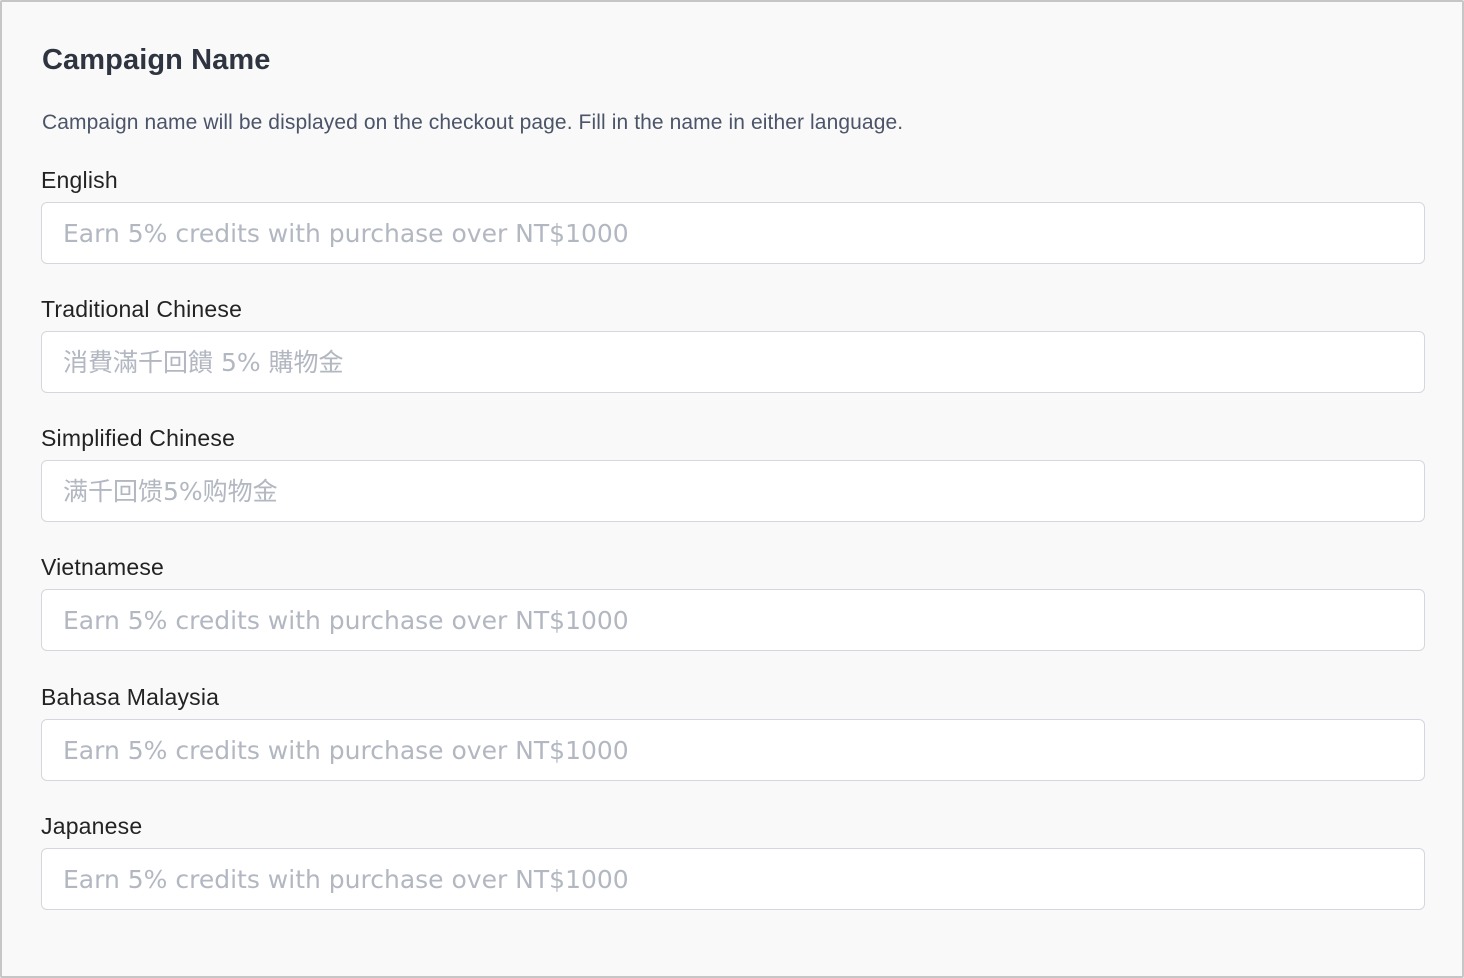  I want to click on field-simplified-chinese: Simplified Chinese, so click(733, 472).